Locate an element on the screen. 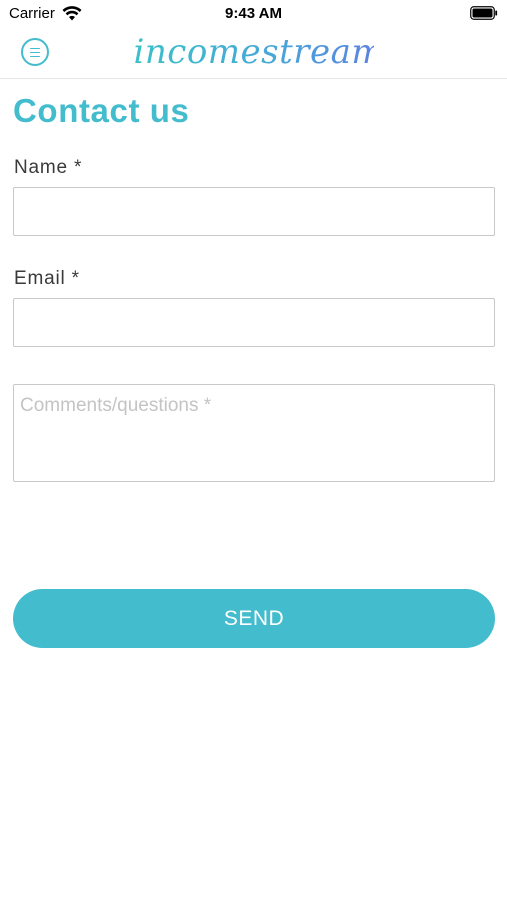 The height and width of the screenshot is (900, 507). nav-bar: incomestreams is located at coordinates (253, 53).